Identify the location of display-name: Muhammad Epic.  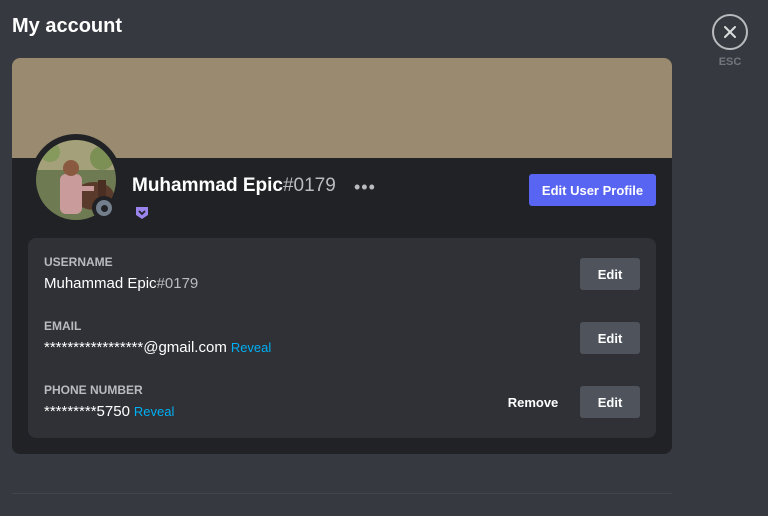
(207, 185).